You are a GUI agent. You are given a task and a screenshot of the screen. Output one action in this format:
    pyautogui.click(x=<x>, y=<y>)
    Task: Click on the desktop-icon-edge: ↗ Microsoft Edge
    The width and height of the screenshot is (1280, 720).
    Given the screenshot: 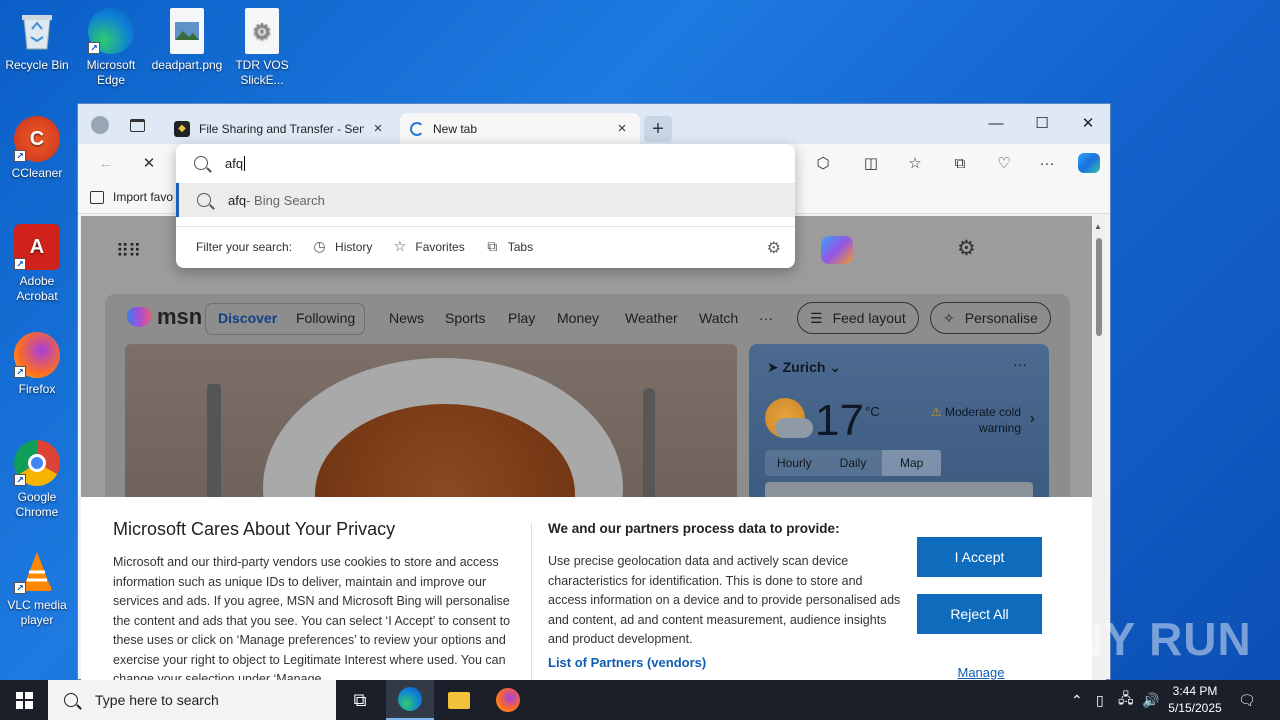 What is the action you would take?
    pyautogui.click(x=111, y=48)
    